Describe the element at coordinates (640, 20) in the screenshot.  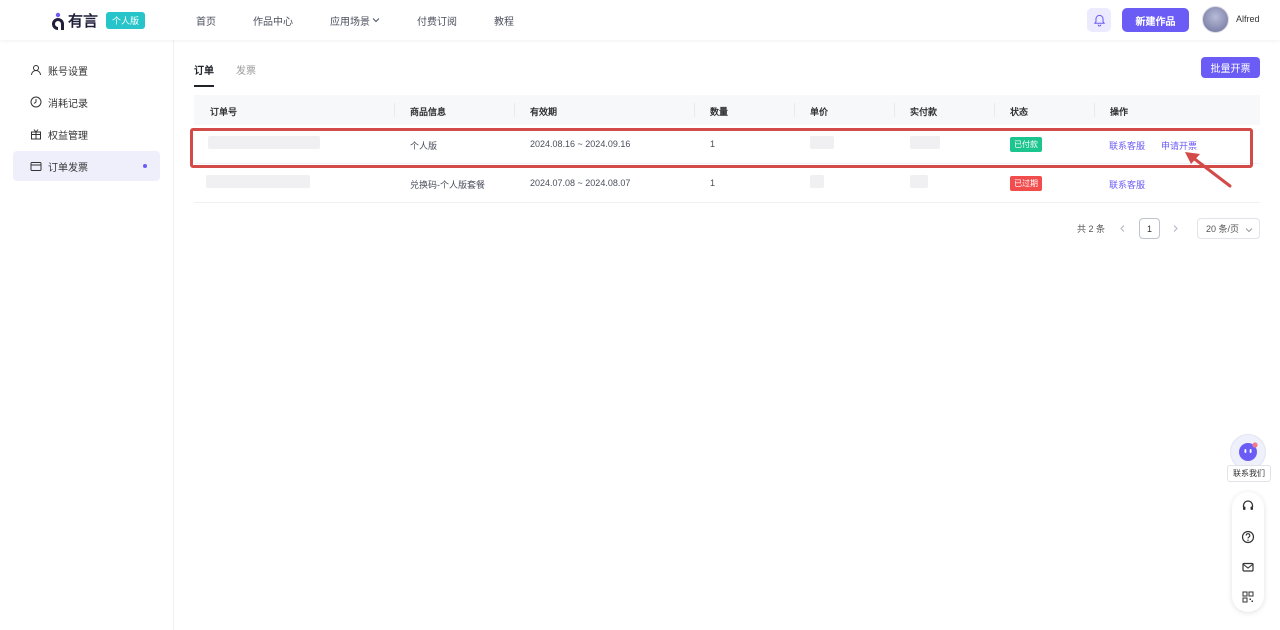
I see `top-bar: 有言 个人版 首页 作品中心 应用场景 付费订阅 教程 新建作品 Alfred` at that location.